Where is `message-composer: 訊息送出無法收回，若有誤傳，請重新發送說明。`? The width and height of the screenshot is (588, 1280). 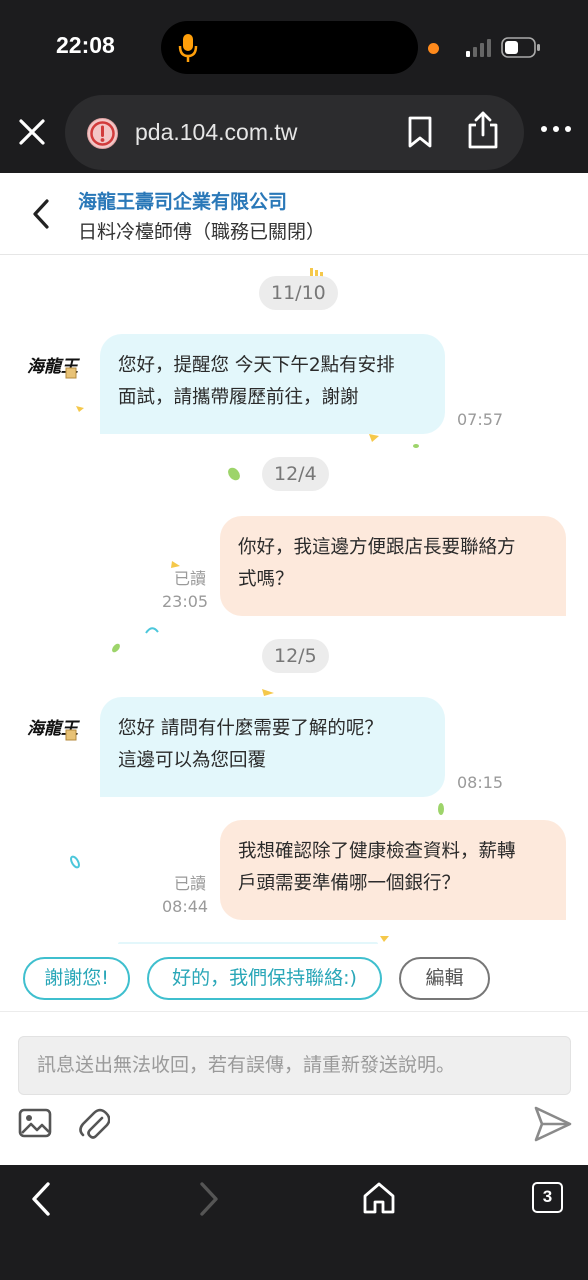 message-composer: 訊息送出無法收回，若有誤傳，請重新發送說明。 is located at coordinates (294, 1089).